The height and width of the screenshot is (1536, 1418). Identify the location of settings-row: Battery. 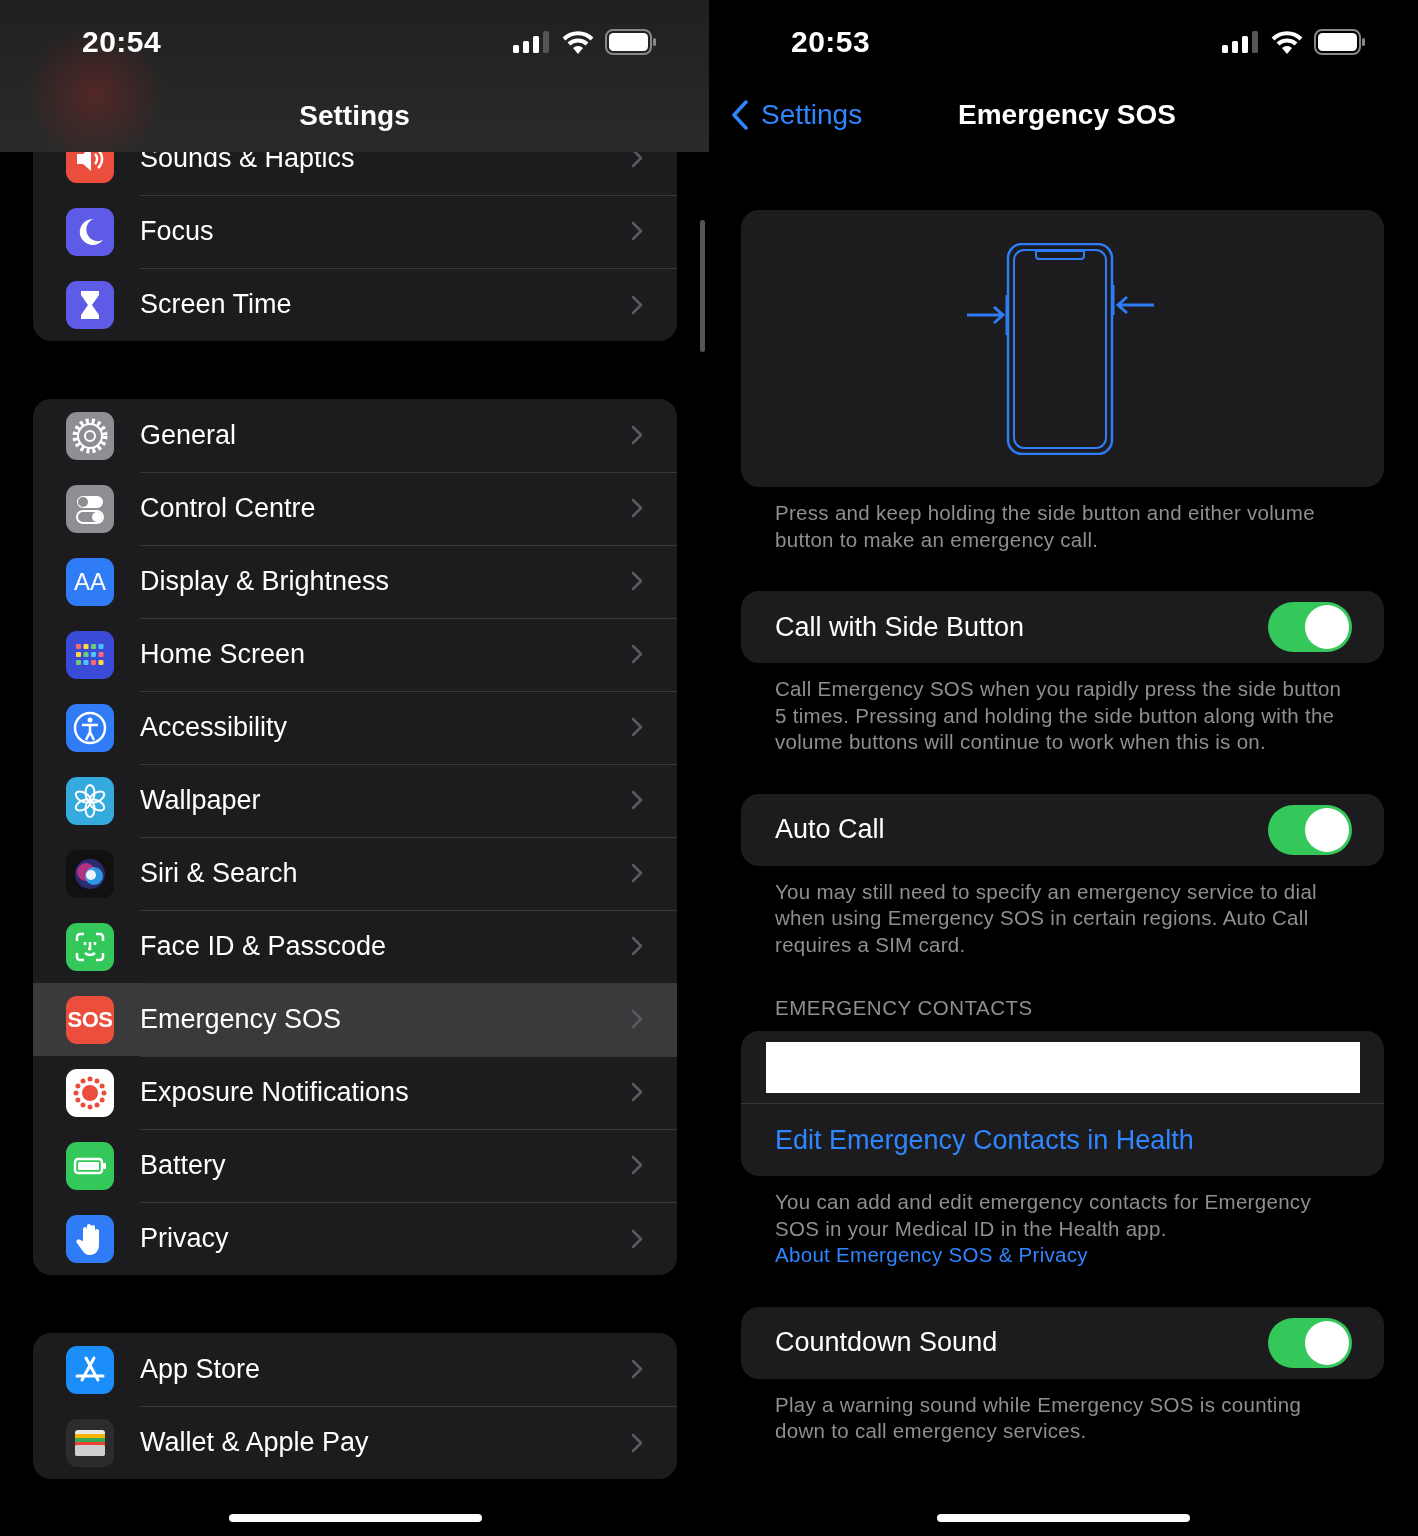
(355, 1165).